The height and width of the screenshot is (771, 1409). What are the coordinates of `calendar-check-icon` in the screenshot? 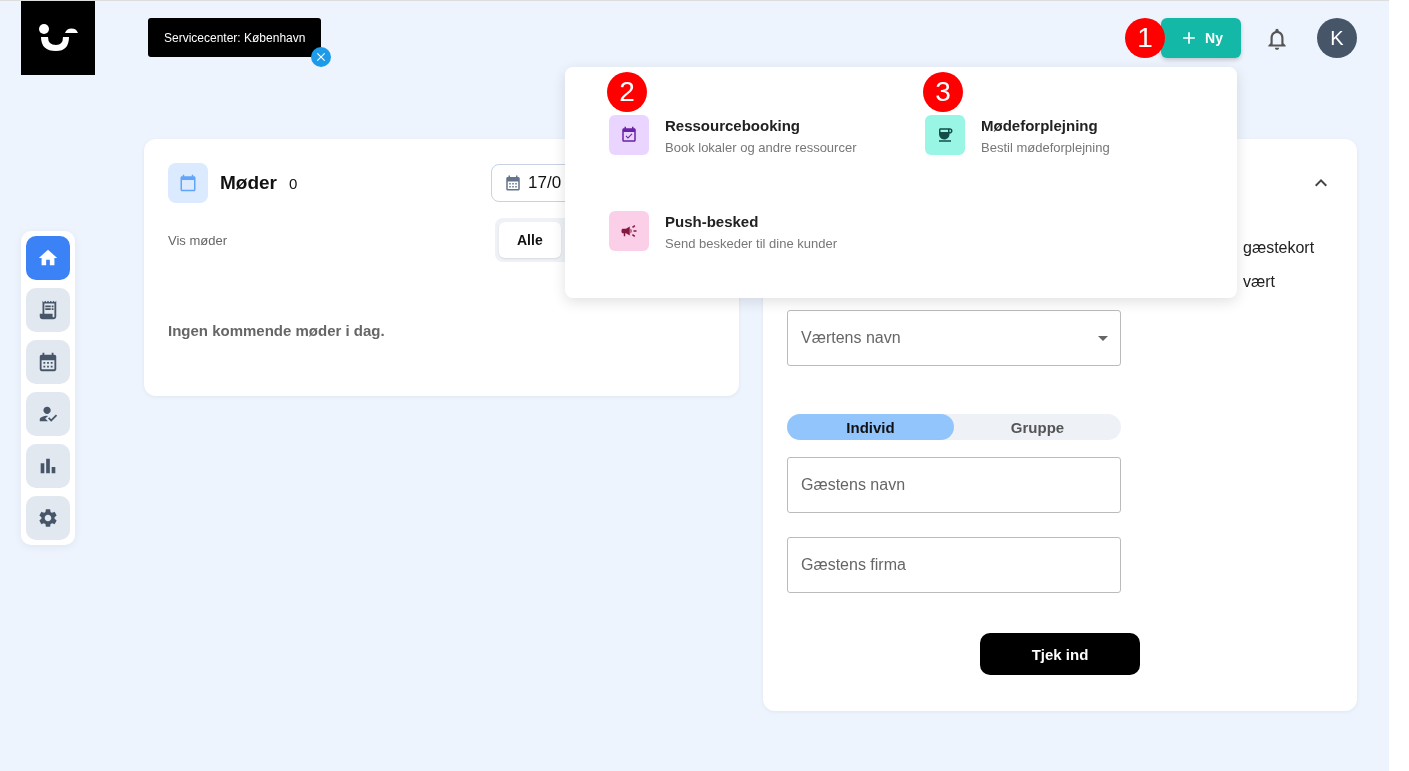 It's located at (629, 135).